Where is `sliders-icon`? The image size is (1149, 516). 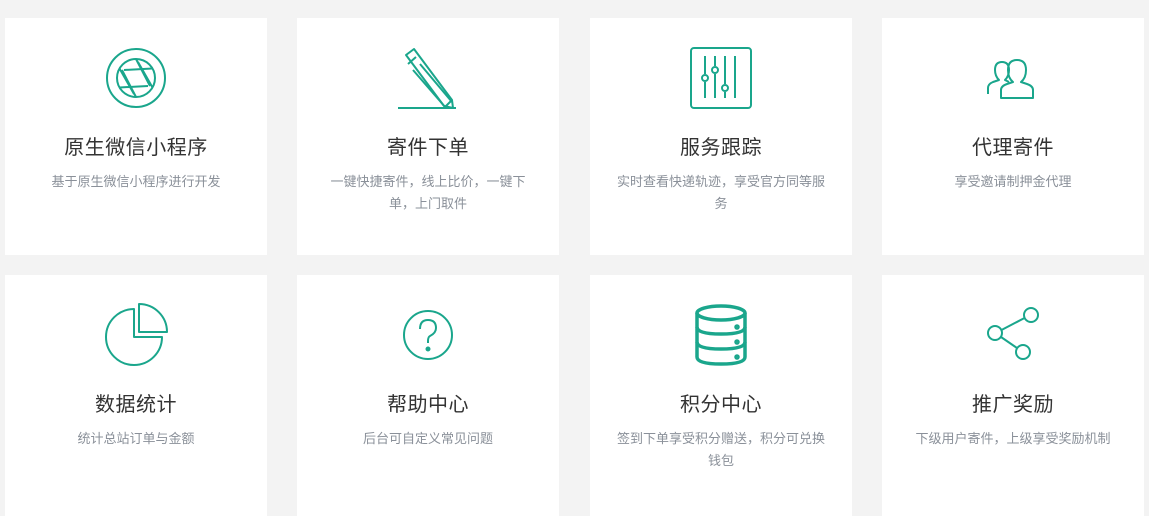
sliders-icon is located at coordinates (721, 78).